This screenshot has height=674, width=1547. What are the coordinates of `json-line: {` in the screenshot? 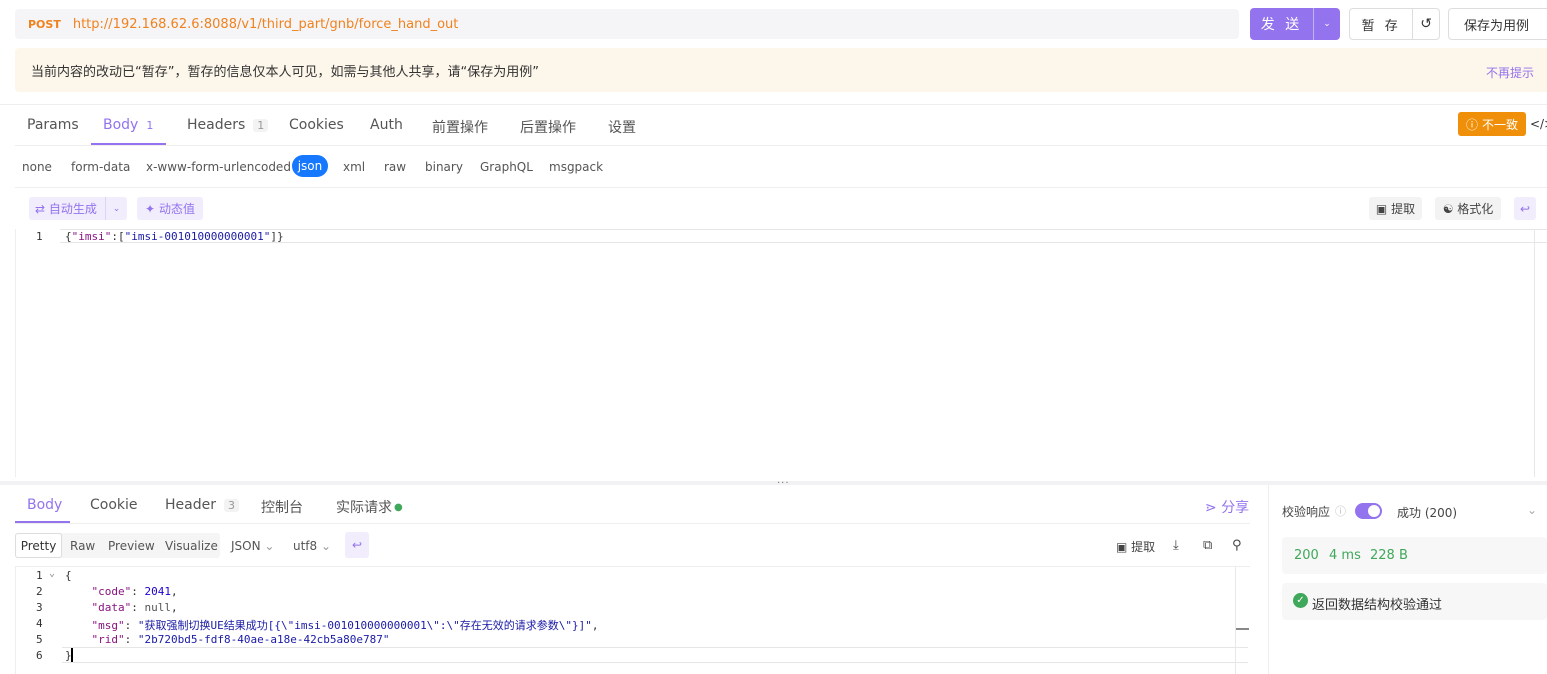 It's located at (68, 575).